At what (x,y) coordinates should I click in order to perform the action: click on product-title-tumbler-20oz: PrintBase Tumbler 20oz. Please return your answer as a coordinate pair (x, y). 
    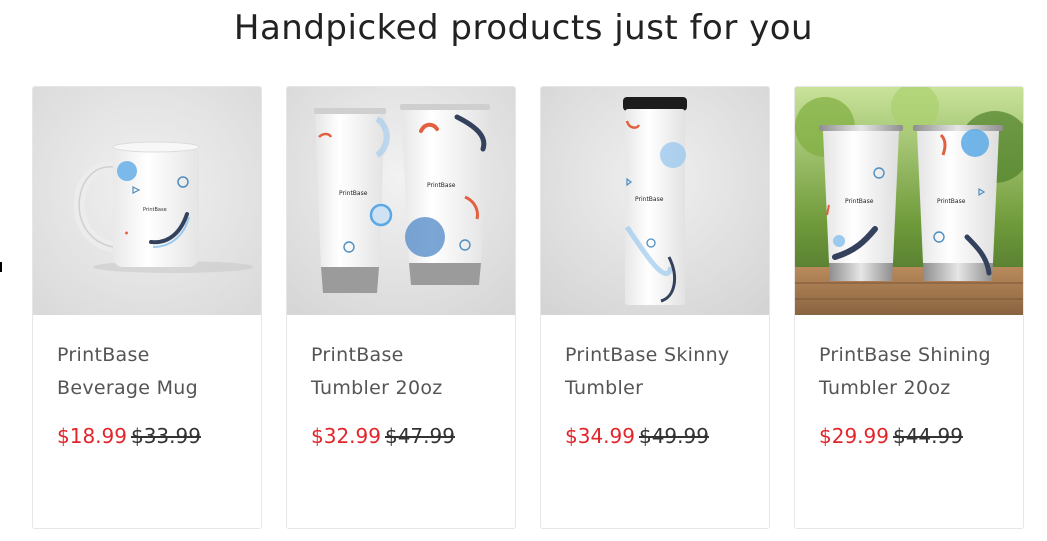
    Looking at the image, I should click on (406, 372).